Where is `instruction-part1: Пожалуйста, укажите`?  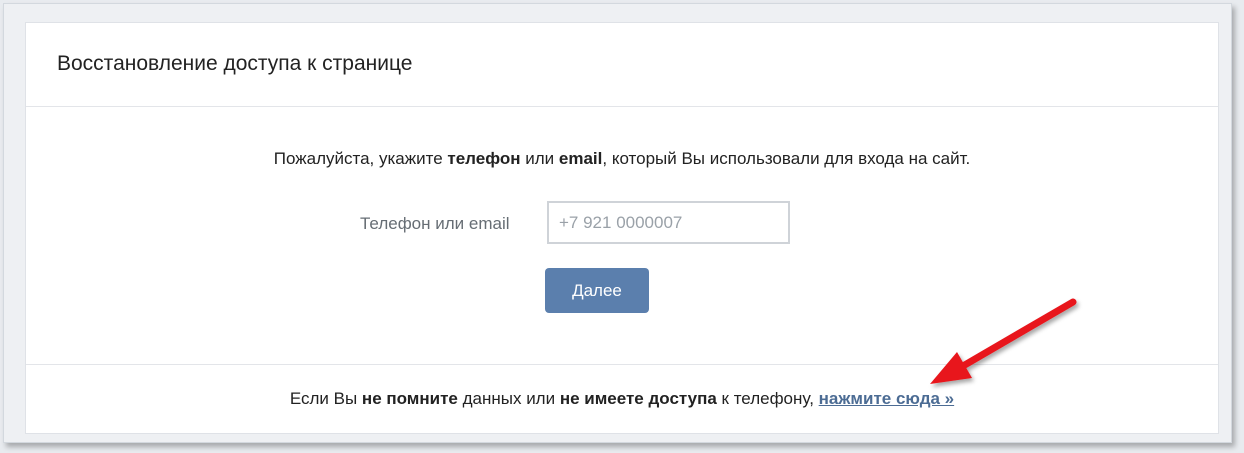
instruction-part1: Пожалуйста, укажите is located at coordinates (360, 158).